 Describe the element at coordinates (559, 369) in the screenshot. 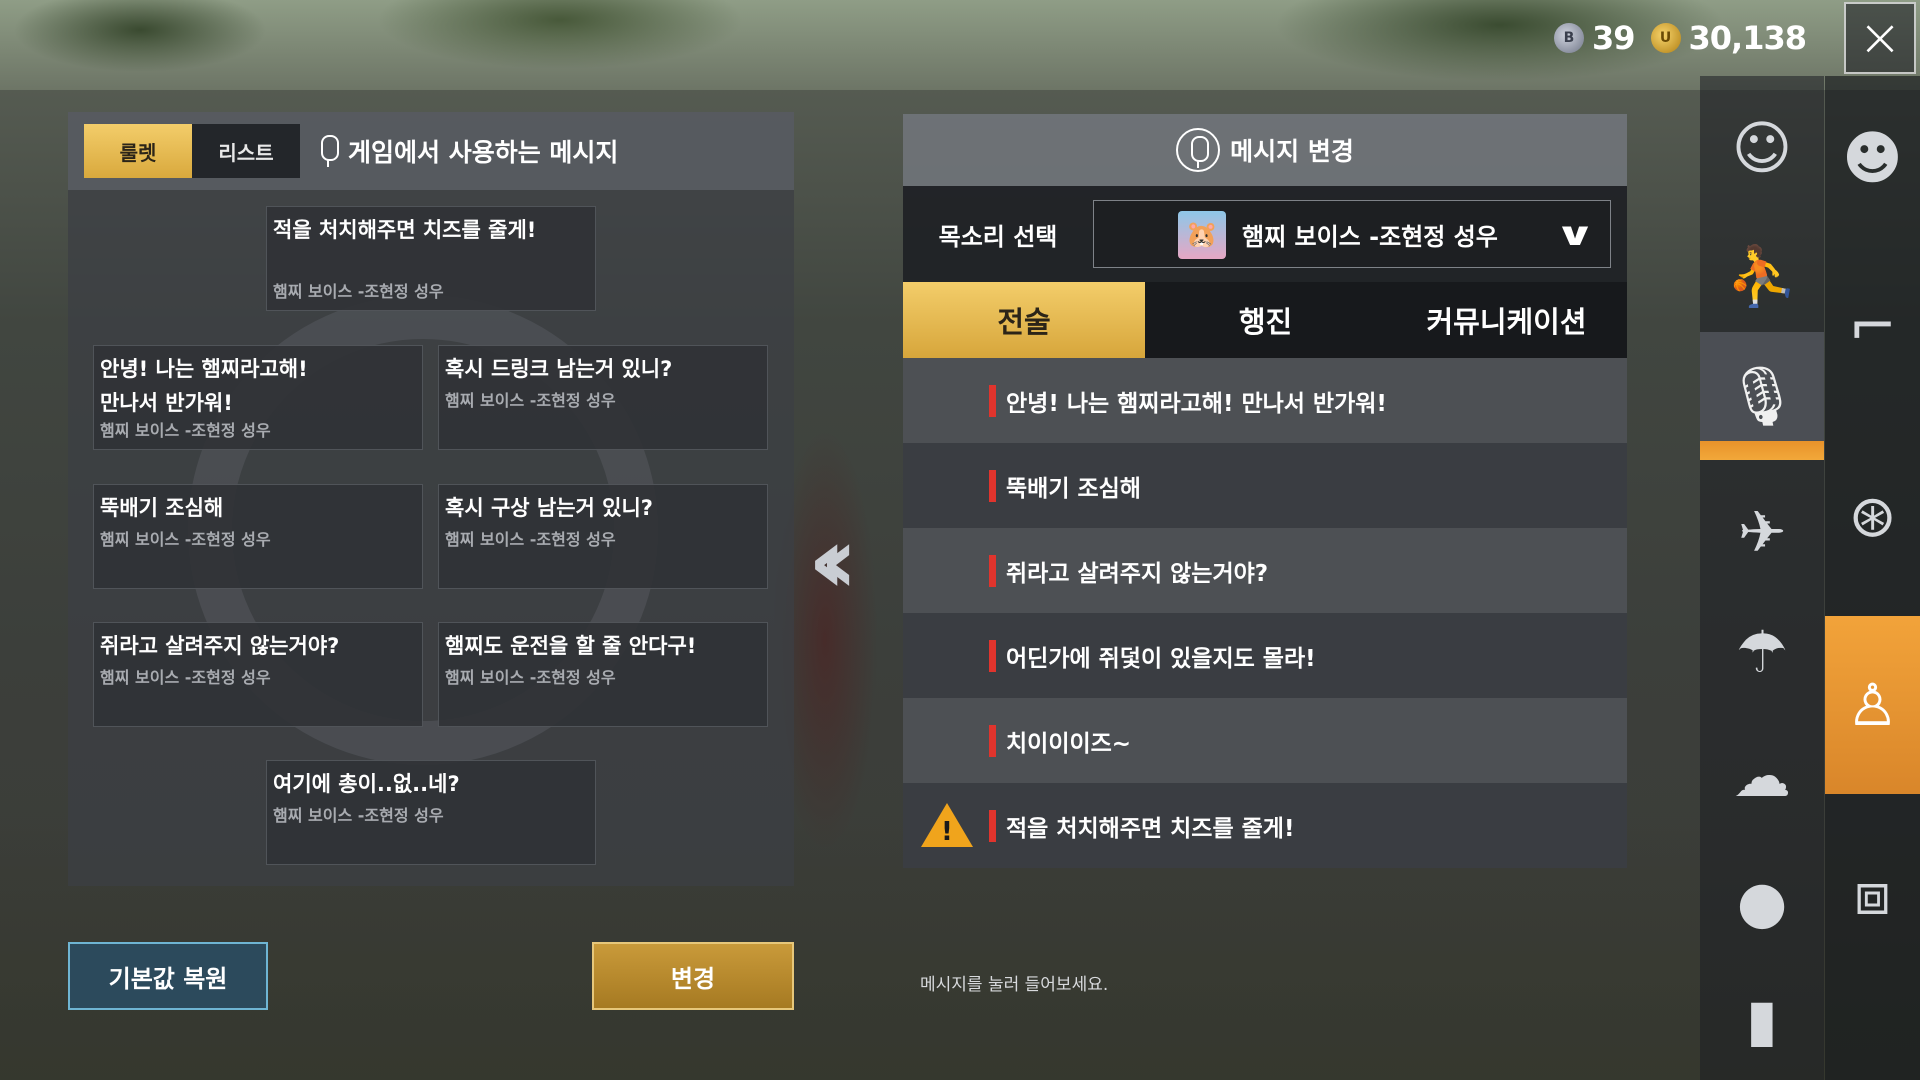

I see `slot-message: 혹시 드링크 남는거 있니?` at that location.